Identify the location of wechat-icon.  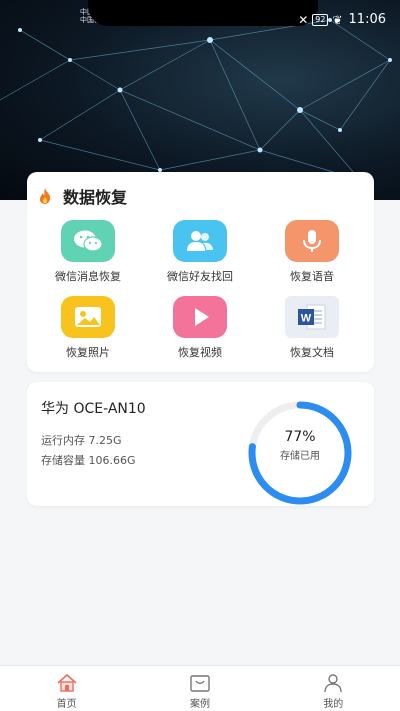
(88, 241).